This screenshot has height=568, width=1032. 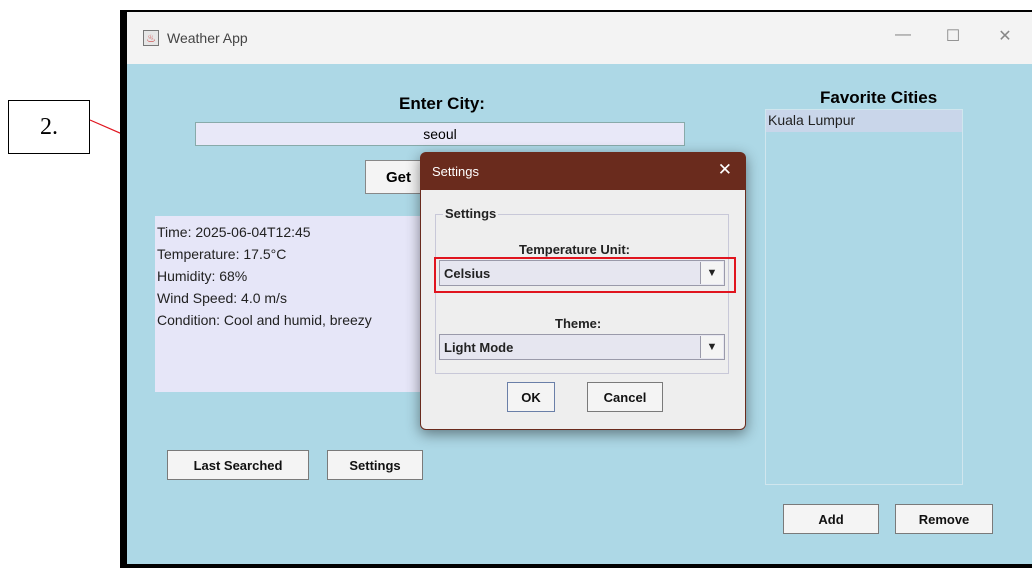 I want to click on weather-condition: Condition: Cool and humid, breezy, so click(x=264, y=320).